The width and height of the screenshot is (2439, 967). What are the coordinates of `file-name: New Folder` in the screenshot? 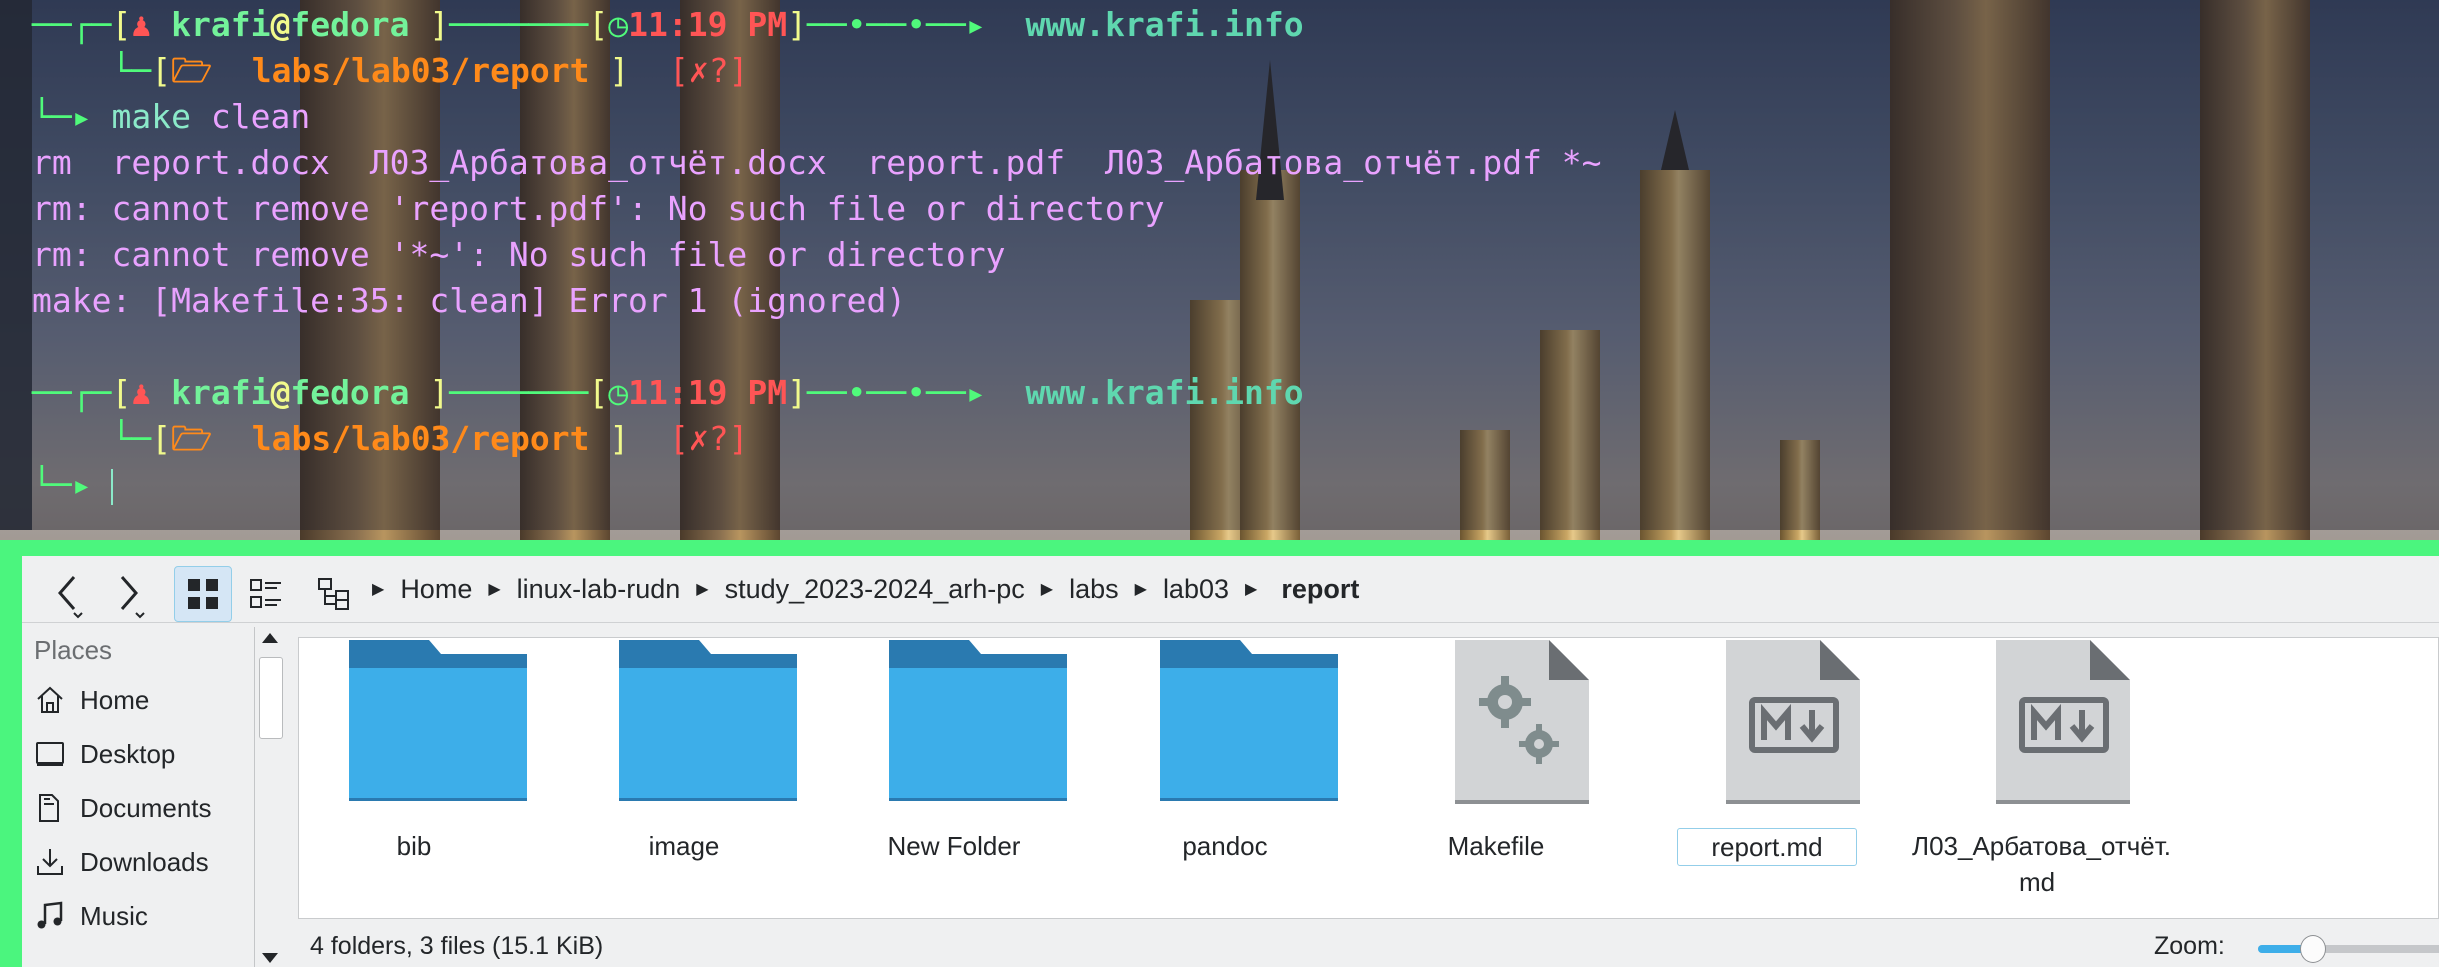 It's located at (954, 846).